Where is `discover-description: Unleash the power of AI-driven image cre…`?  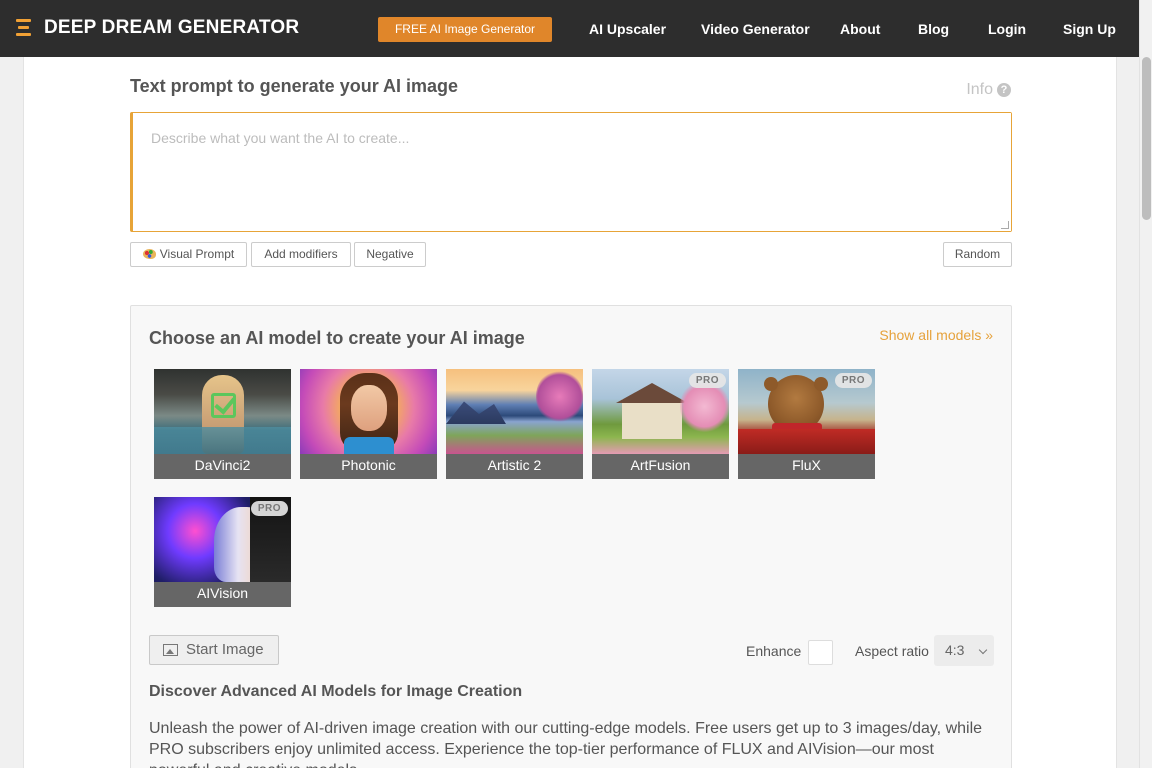
discover-description: Unleash the power of AI-driven image cre… is located at coordinates (566, 744).